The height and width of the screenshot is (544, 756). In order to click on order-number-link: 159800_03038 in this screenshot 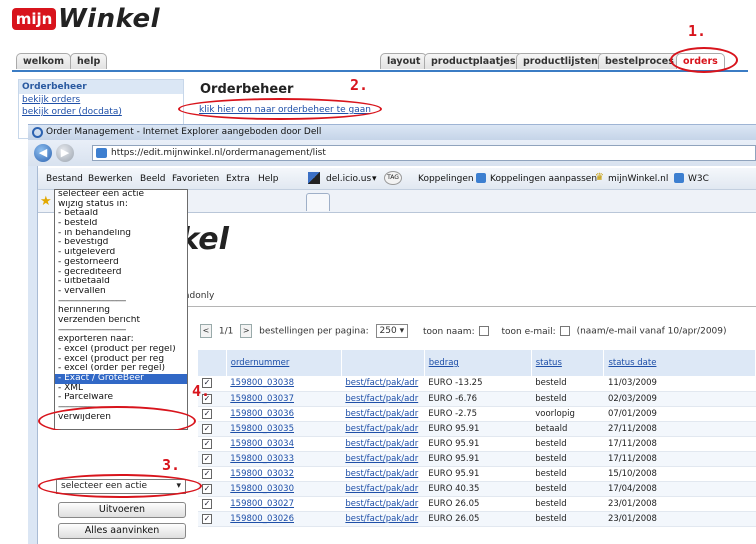, I will do `click(262, 383)`.